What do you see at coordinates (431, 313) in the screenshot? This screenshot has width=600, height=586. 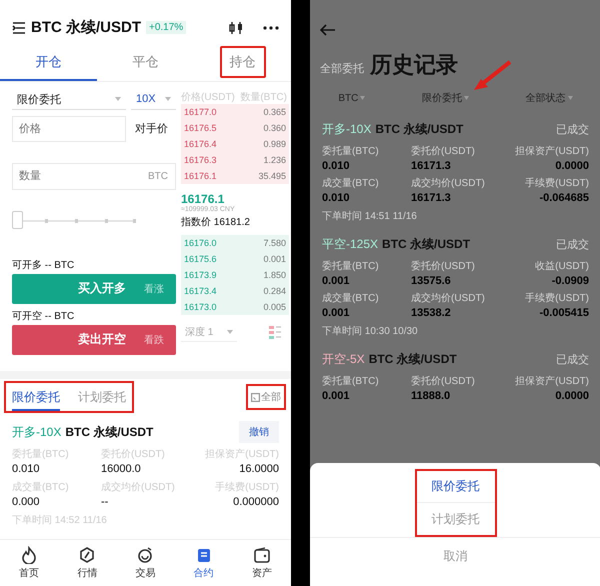 I see `field-value: 13538.2` at bounding box center [431, 313].